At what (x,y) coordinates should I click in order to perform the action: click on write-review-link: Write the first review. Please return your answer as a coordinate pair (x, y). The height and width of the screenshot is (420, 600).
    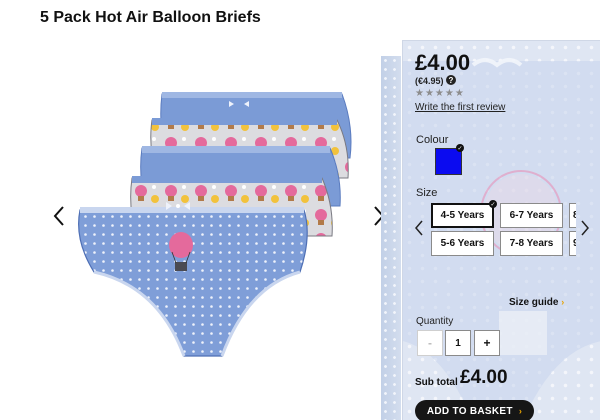
    Looking at the image, I should click on (460, 107).